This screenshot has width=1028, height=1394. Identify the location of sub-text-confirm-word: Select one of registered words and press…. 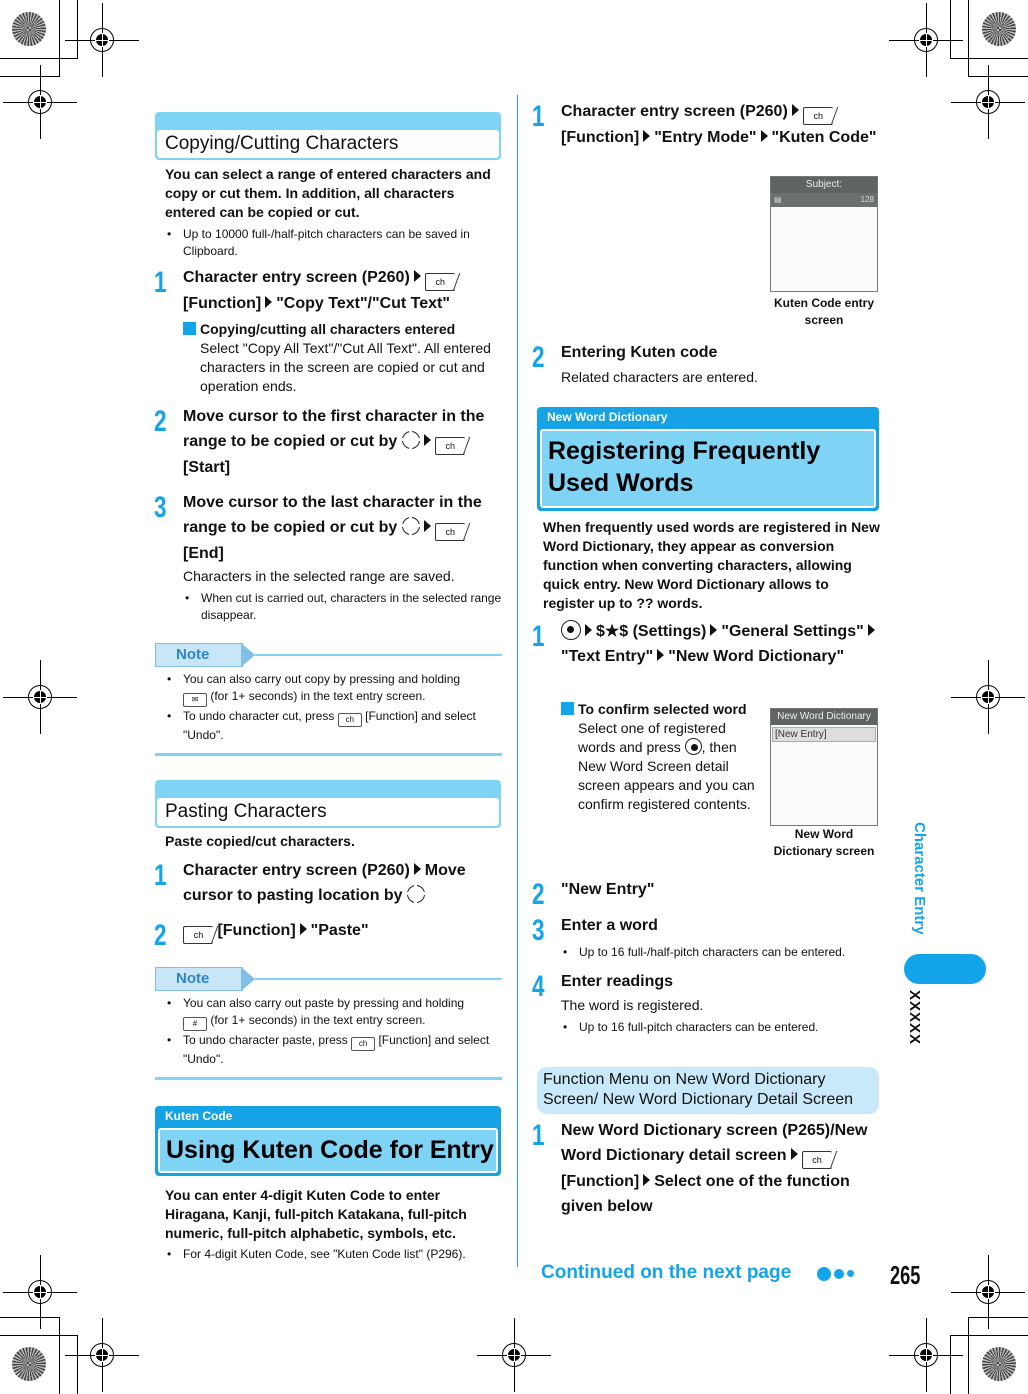
(666, 766).